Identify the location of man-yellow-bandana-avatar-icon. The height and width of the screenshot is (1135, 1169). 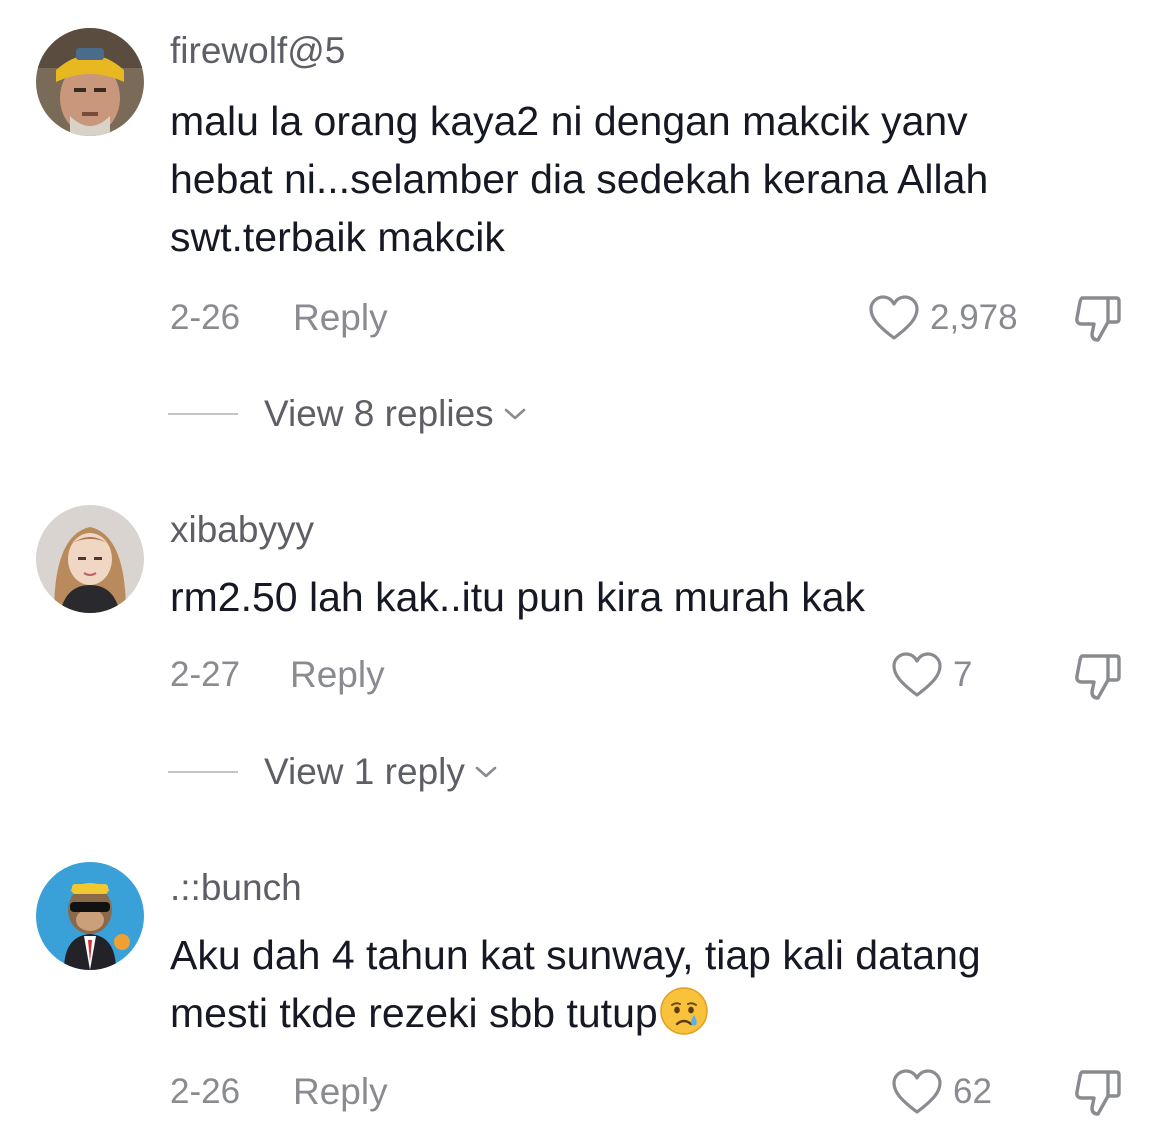
(90, 82).